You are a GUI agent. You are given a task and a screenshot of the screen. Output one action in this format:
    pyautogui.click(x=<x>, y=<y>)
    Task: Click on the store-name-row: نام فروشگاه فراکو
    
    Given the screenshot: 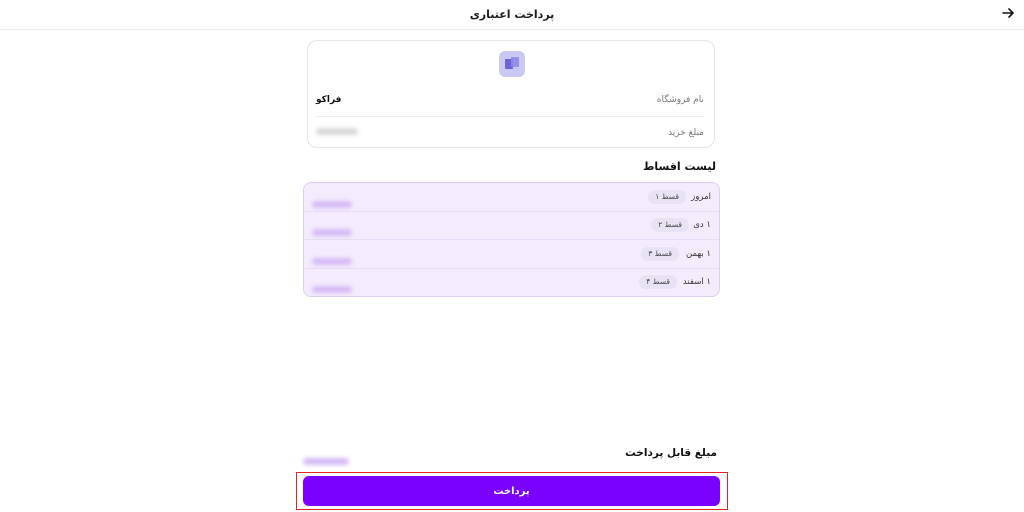 What is the action you would take?
    pyautogui.click(x=510, y=101)
    